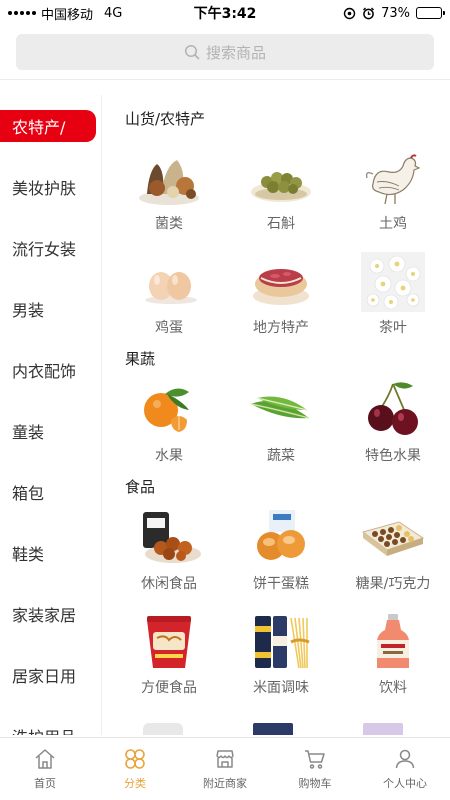  Describe the element at coordinates (369, 13) in the screenshot. I see `alarm-icon` at that location.